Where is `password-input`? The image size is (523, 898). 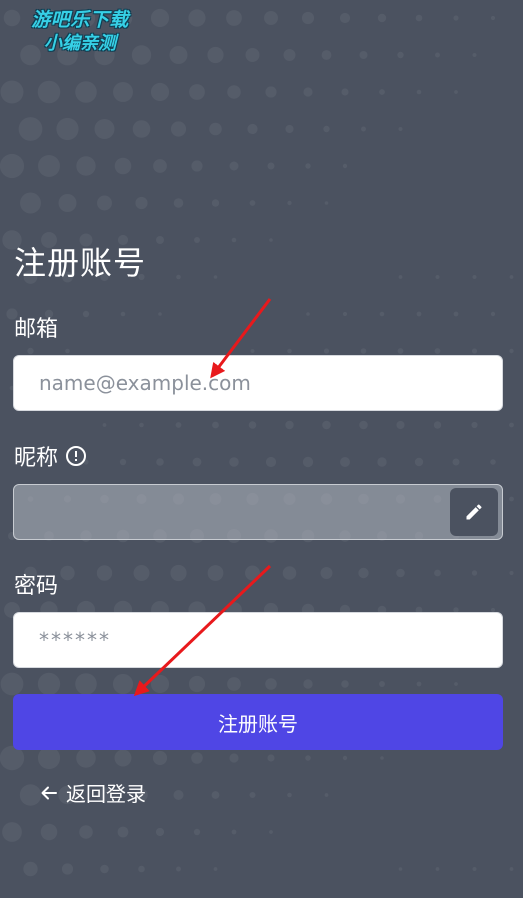
password-input is located at coordinates (258, 640).